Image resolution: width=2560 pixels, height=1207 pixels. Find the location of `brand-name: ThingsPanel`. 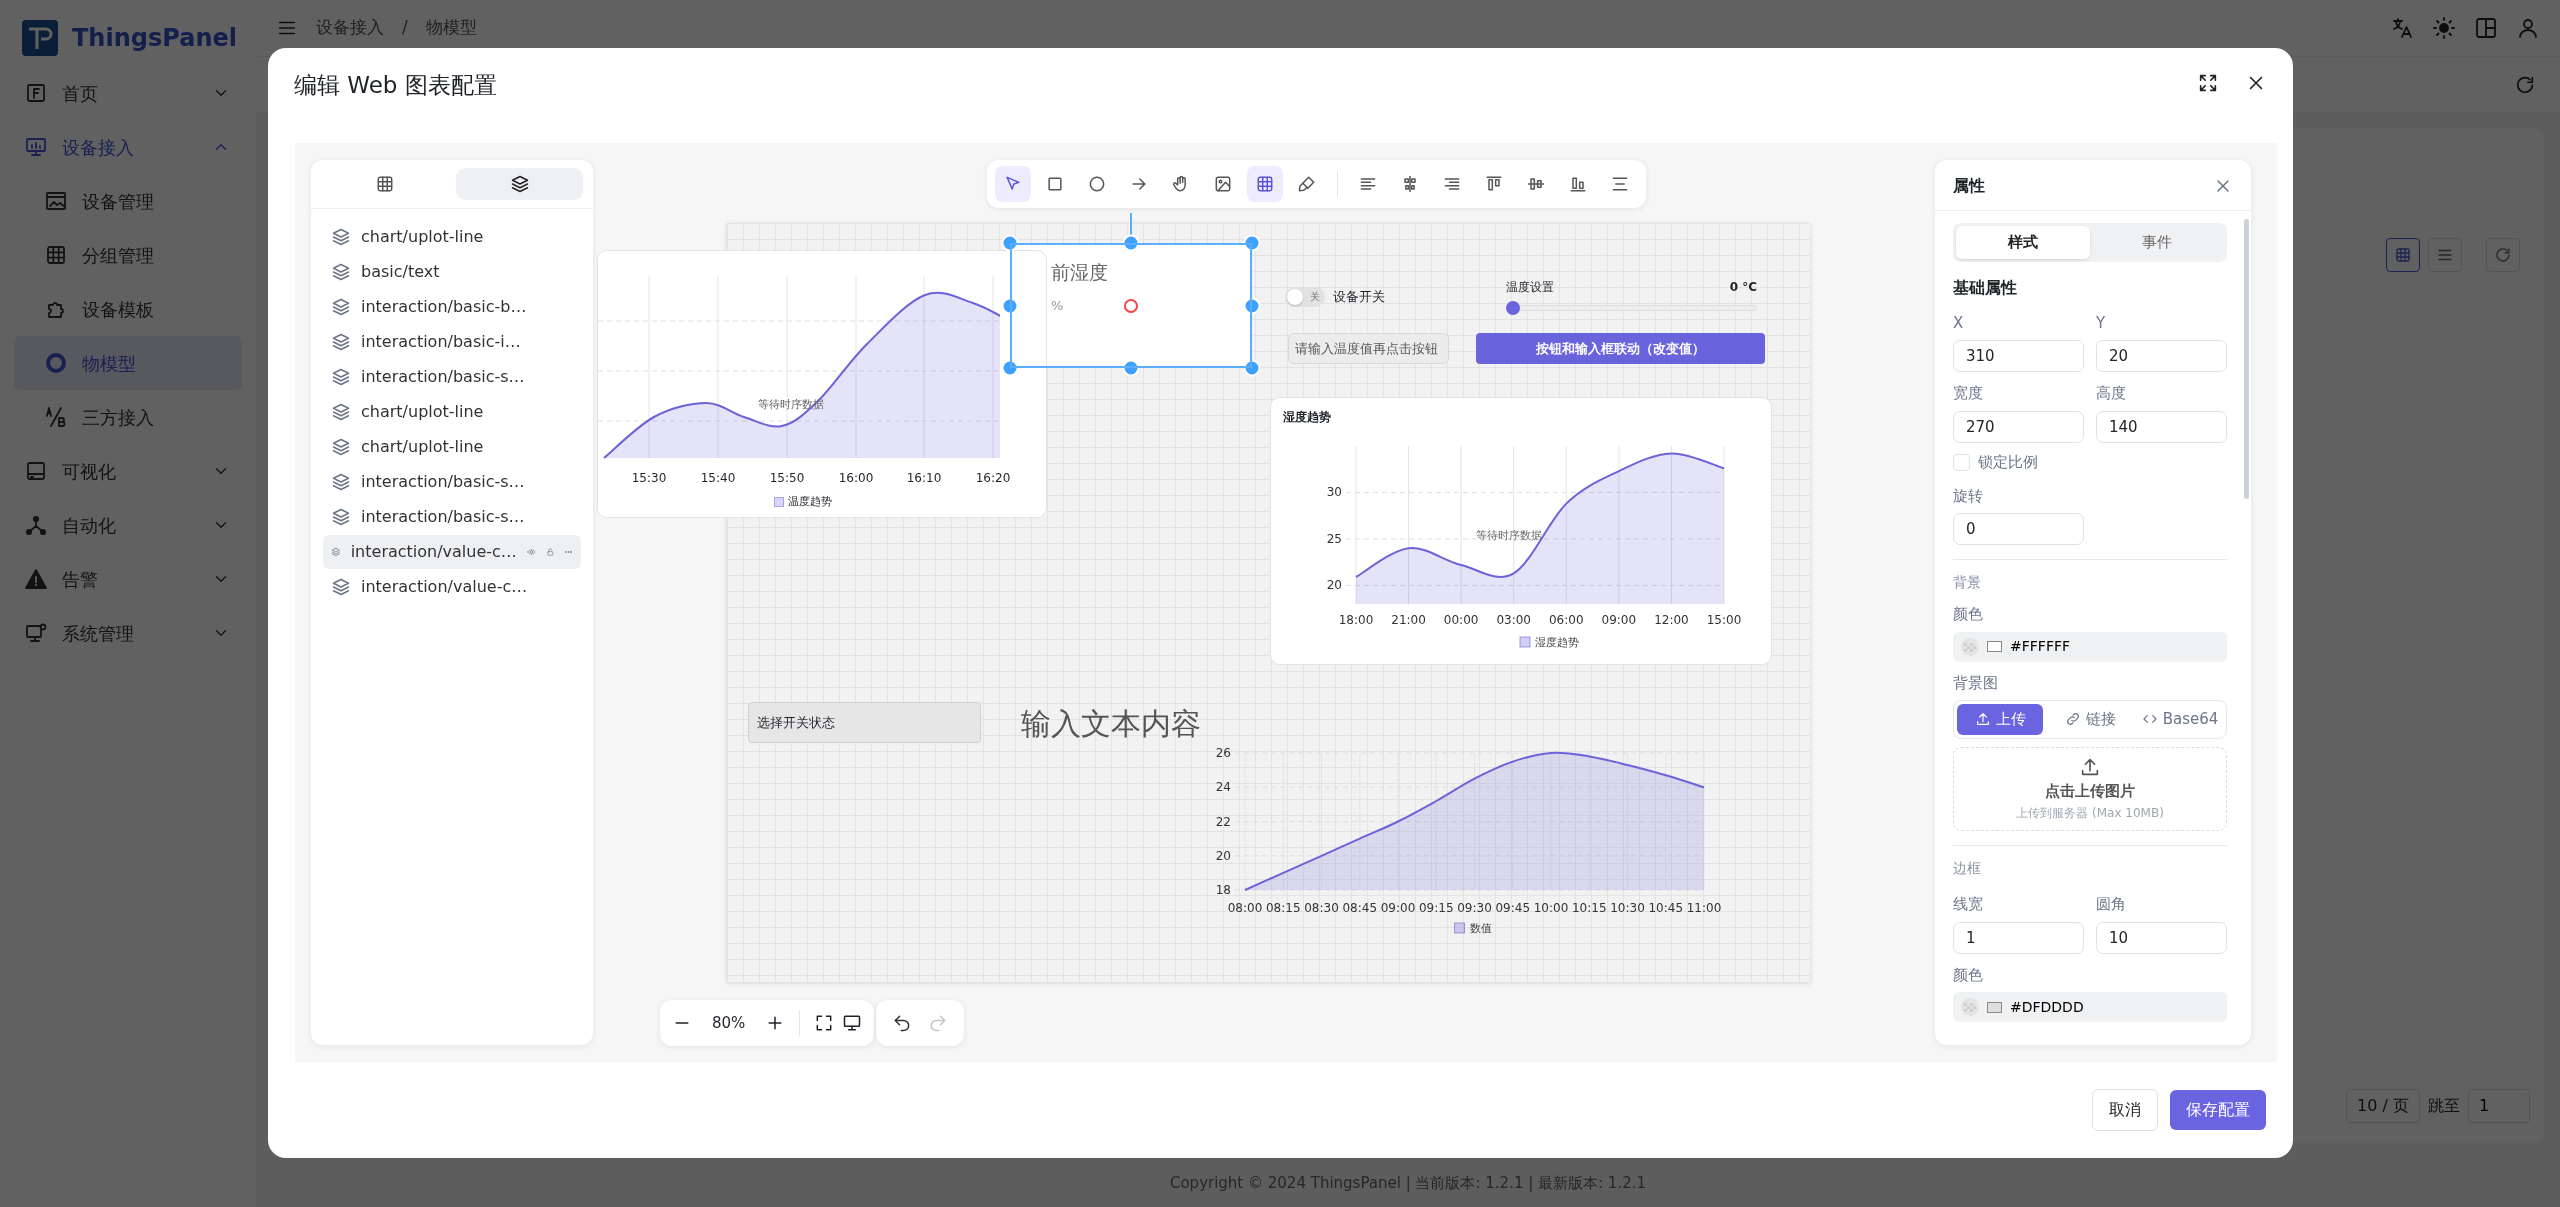

brand-name: ThingsPanel is located at coordinates (154, 38).